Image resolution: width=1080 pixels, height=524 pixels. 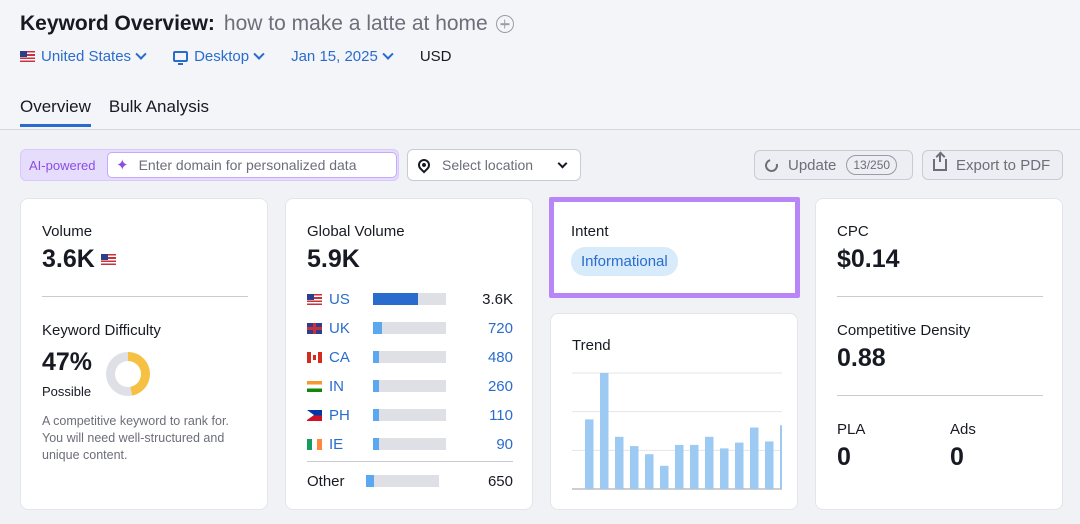 I want to click on export-pdf-button: Export to PDF, so click(x=992, y=165).